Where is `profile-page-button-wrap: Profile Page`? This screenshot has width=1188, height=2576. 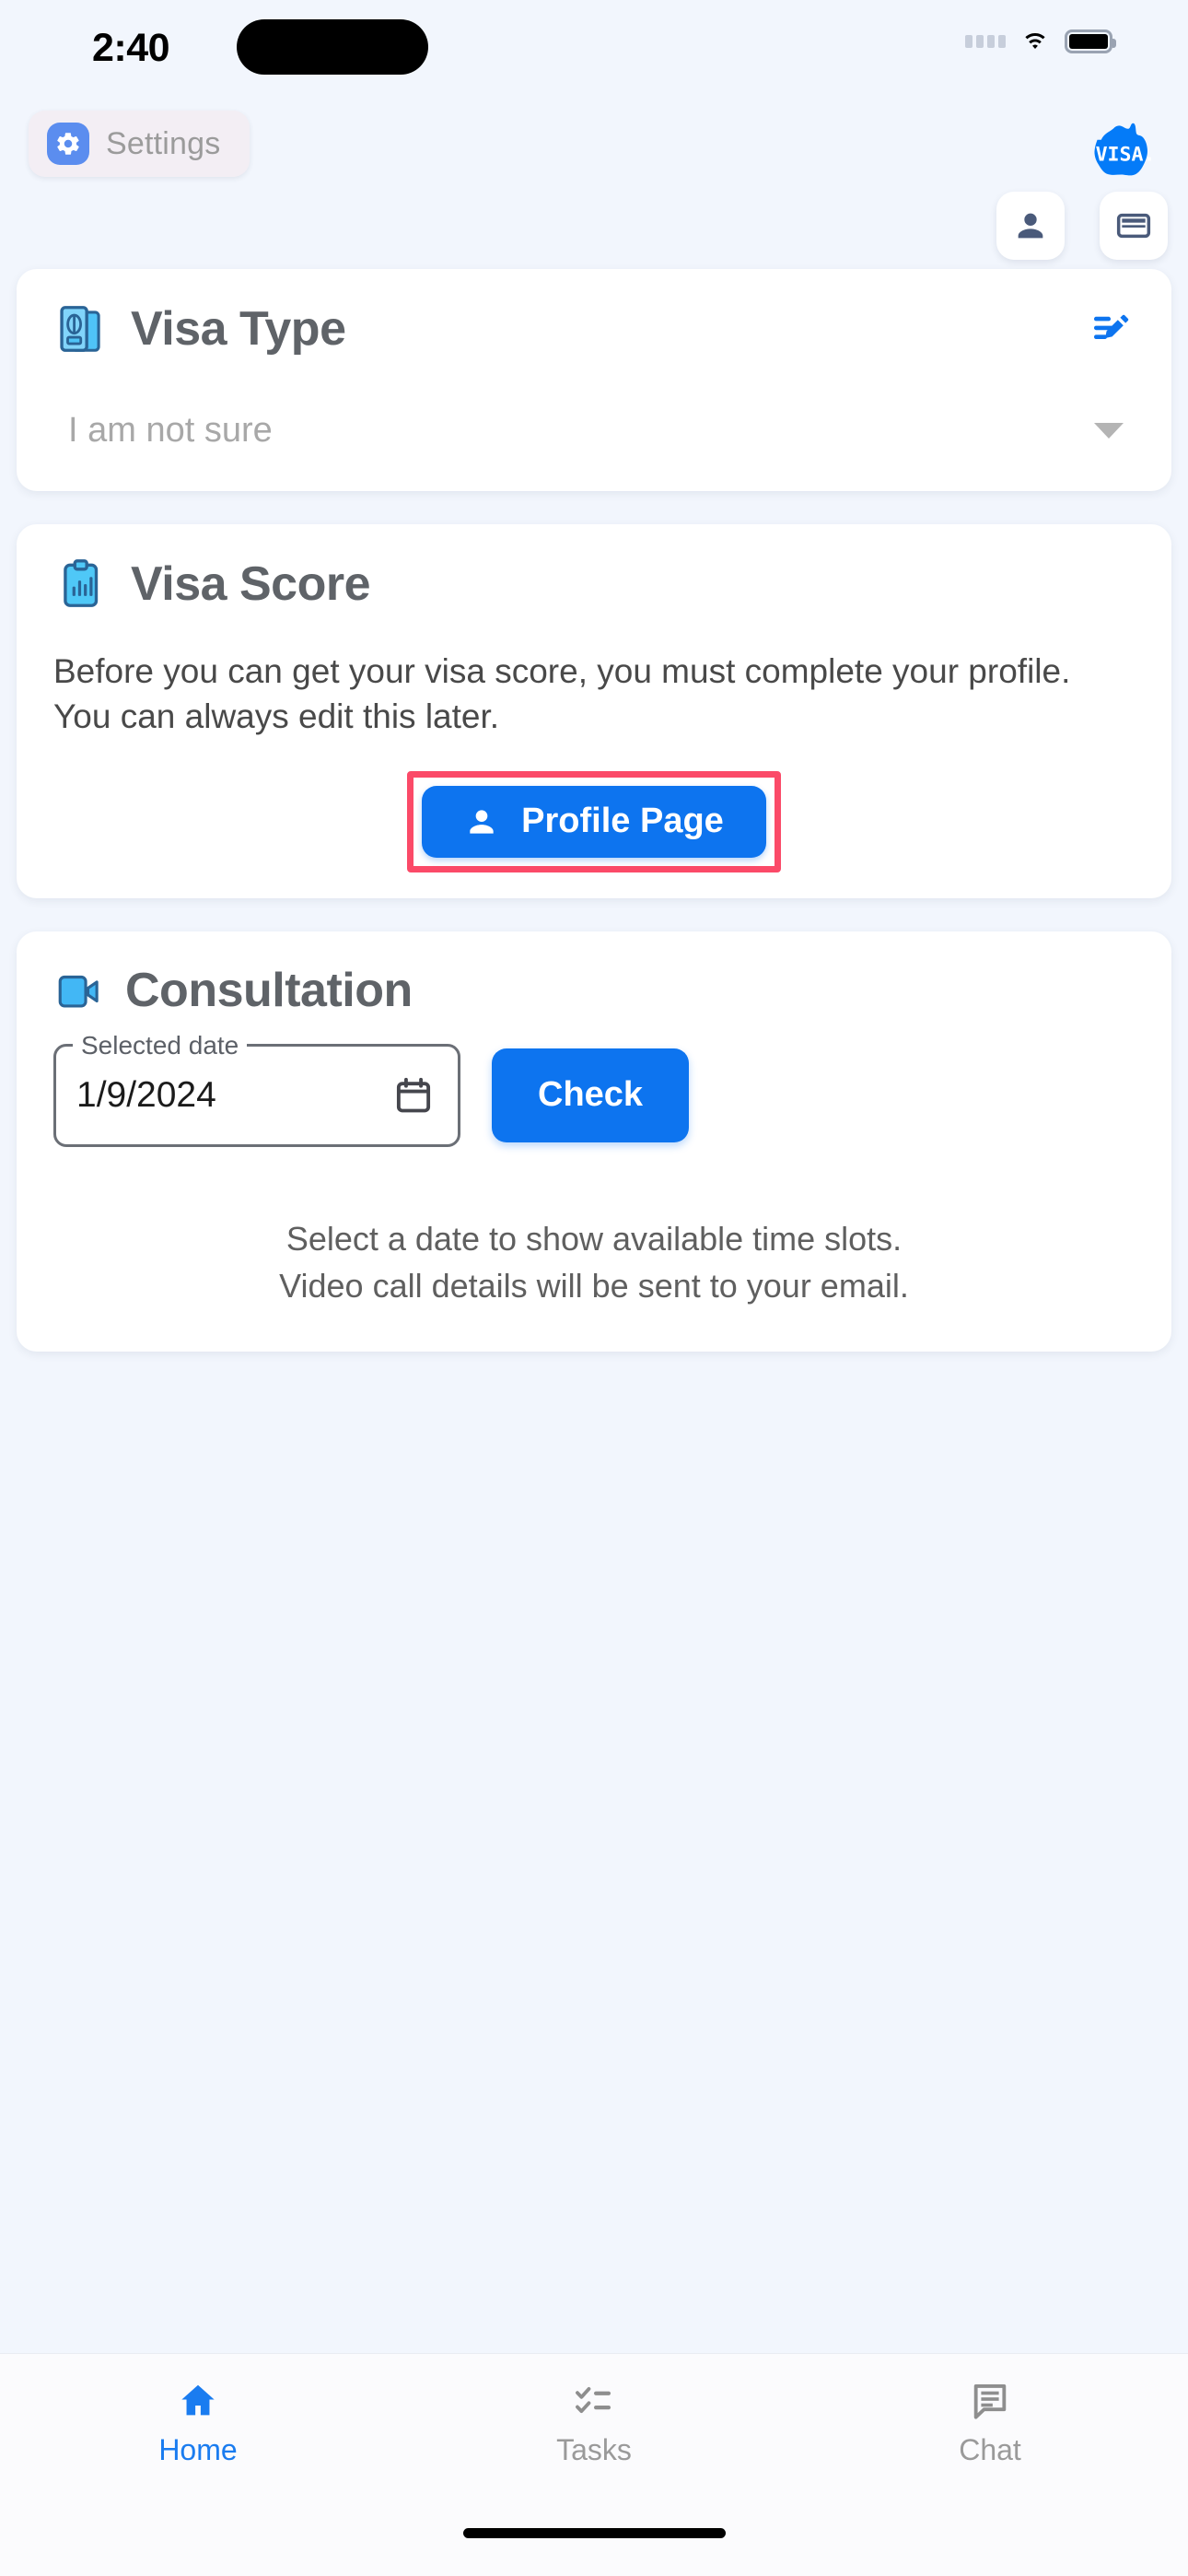 profile-page-button-wrap: Profile Page is located at coordinates (594, 821).